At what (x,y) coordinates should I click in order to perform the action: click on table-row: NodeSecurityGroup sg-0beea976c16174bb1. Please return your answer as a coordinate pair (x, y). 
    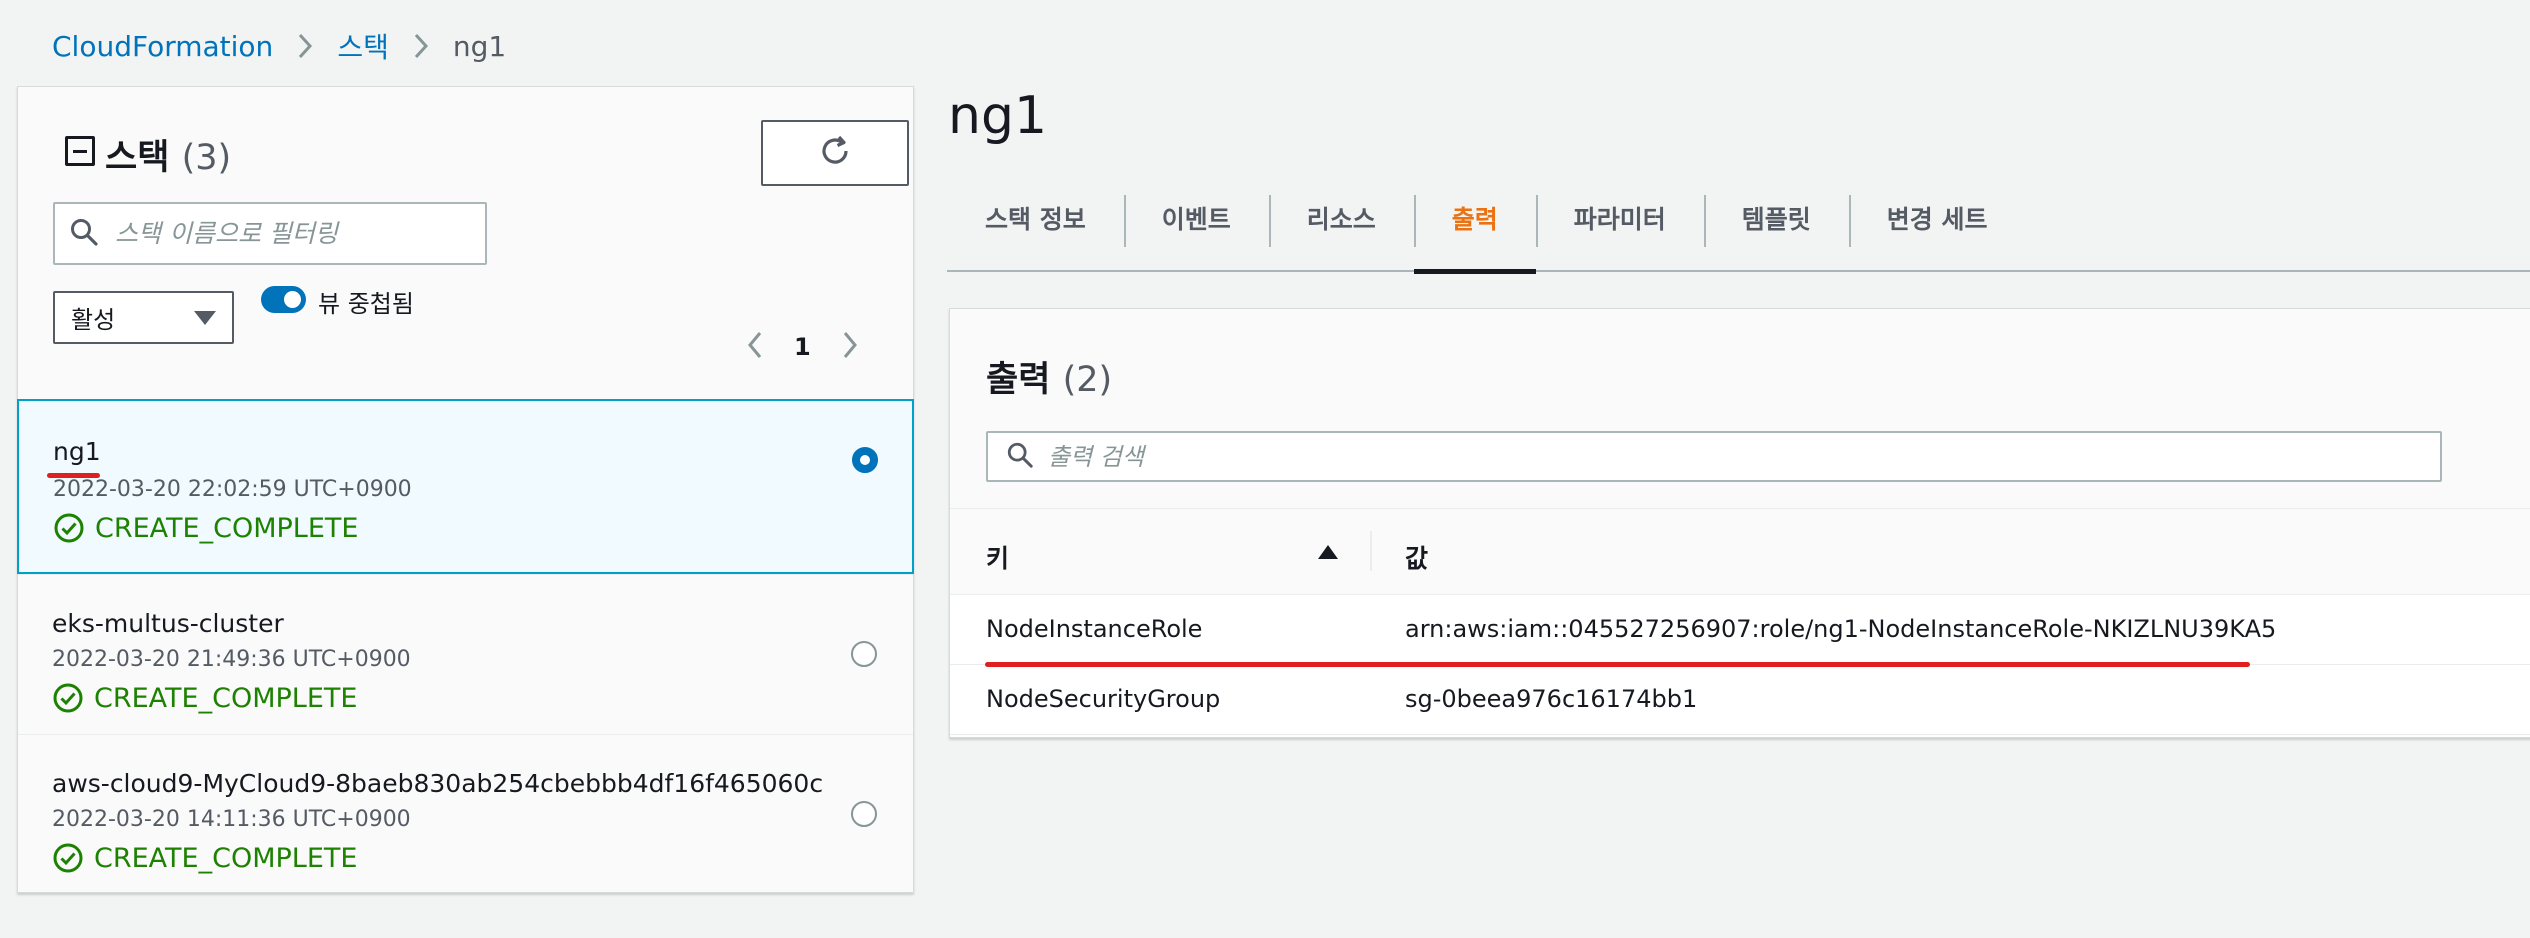
    Looking at the image, I should click on (1740, 700).